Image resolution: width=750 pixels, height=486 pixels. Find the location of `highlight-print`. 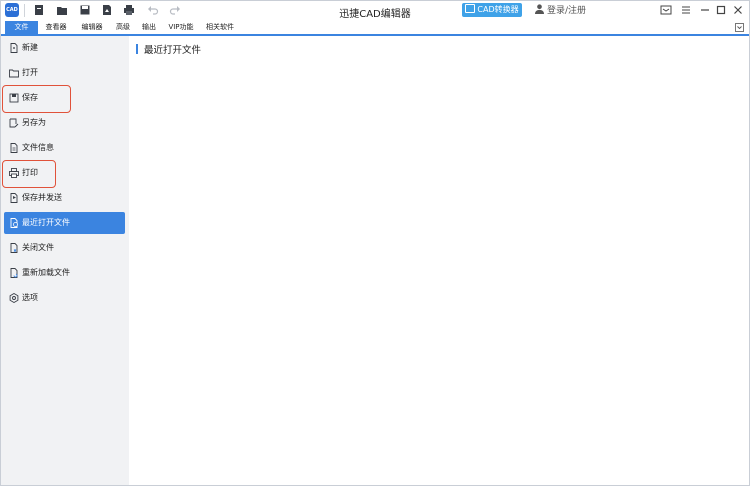

highlight-print is located at coordinates (29, 174).